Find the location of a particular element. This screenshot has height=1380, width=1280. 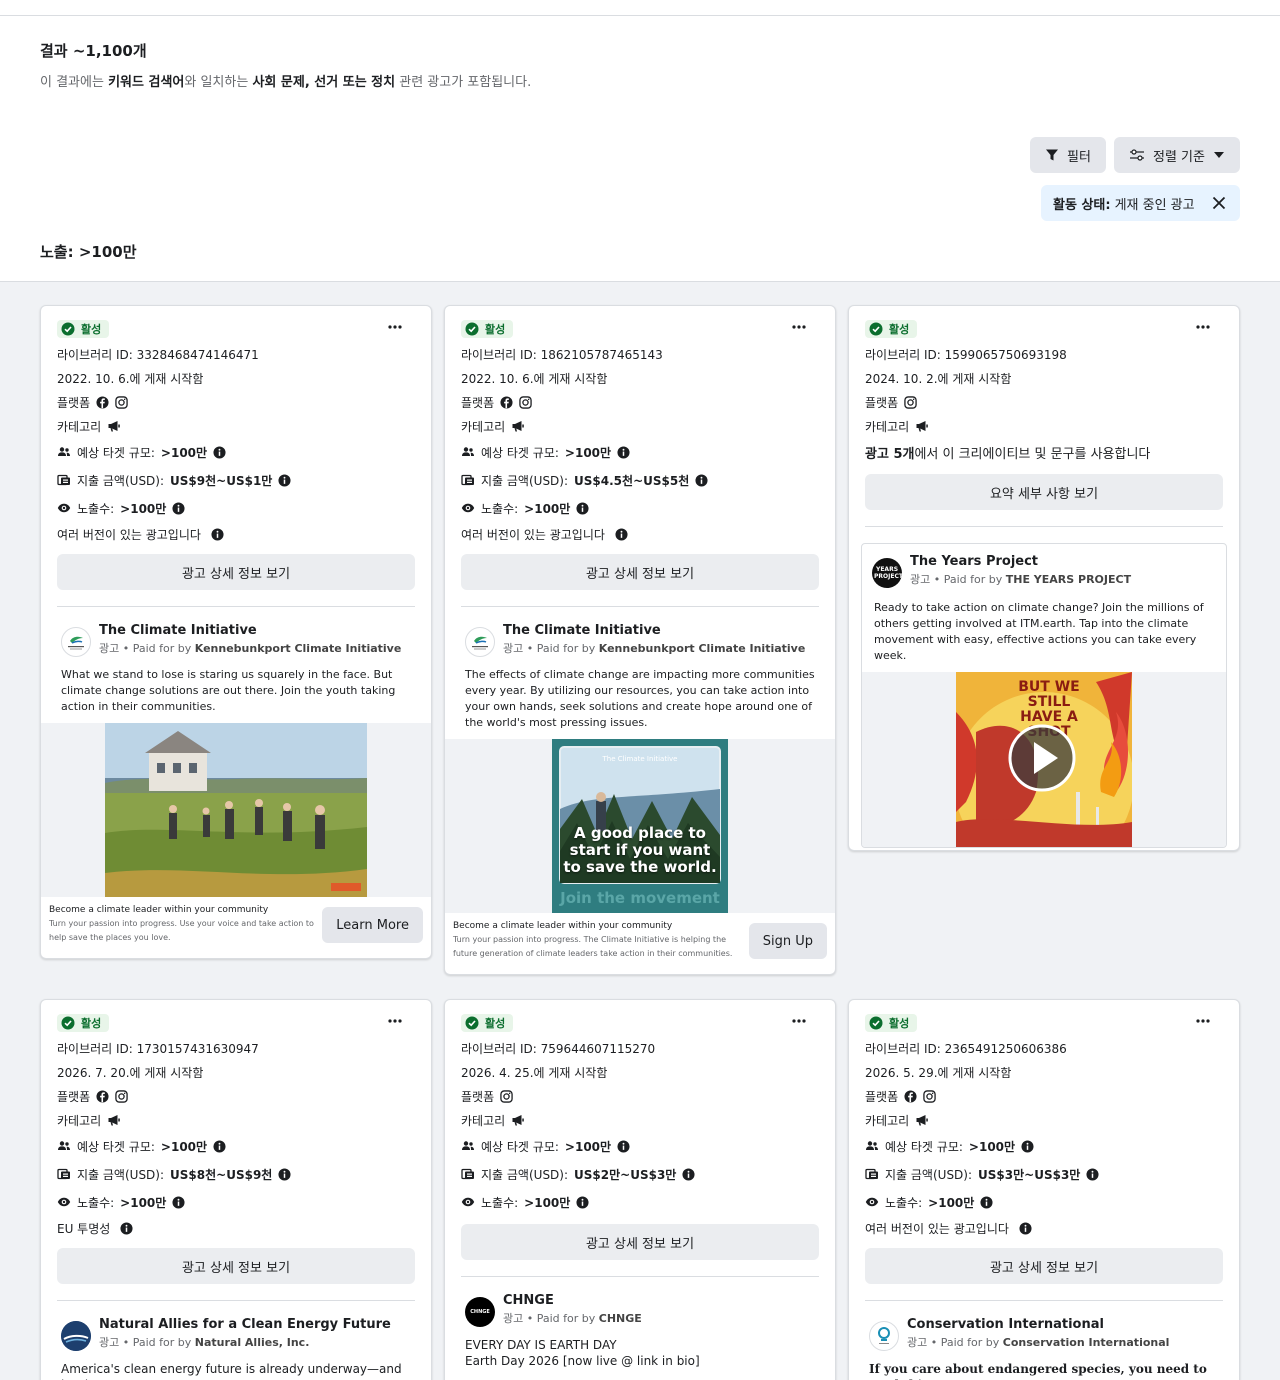

ad-video: BUT WE STILL HAVE A SHOT is located at coordinates (1044, 759).